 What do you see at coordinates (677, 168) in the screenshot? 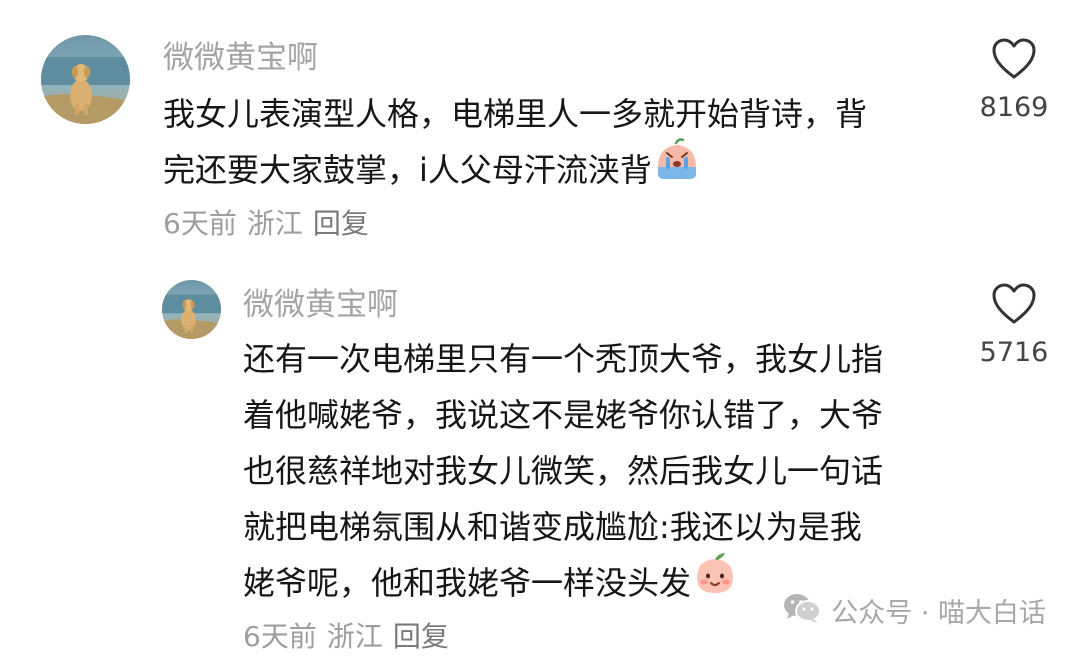
I see `crying-face-emoji-icon` at bounding box center [677, 168].